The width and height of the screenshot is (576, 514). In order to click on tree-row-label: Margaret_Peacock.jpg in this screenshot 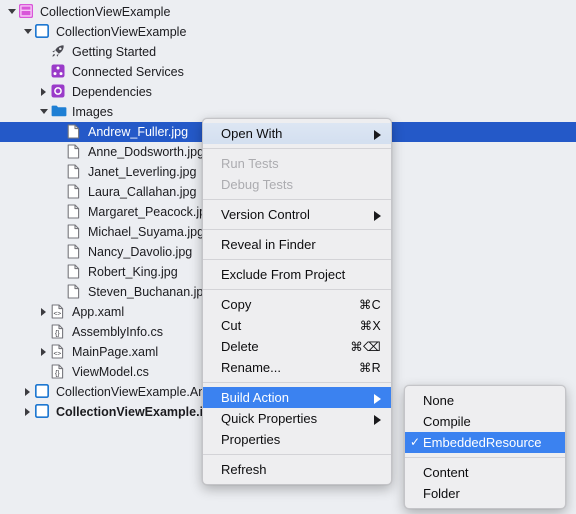, I will do `click(151, 212)`.